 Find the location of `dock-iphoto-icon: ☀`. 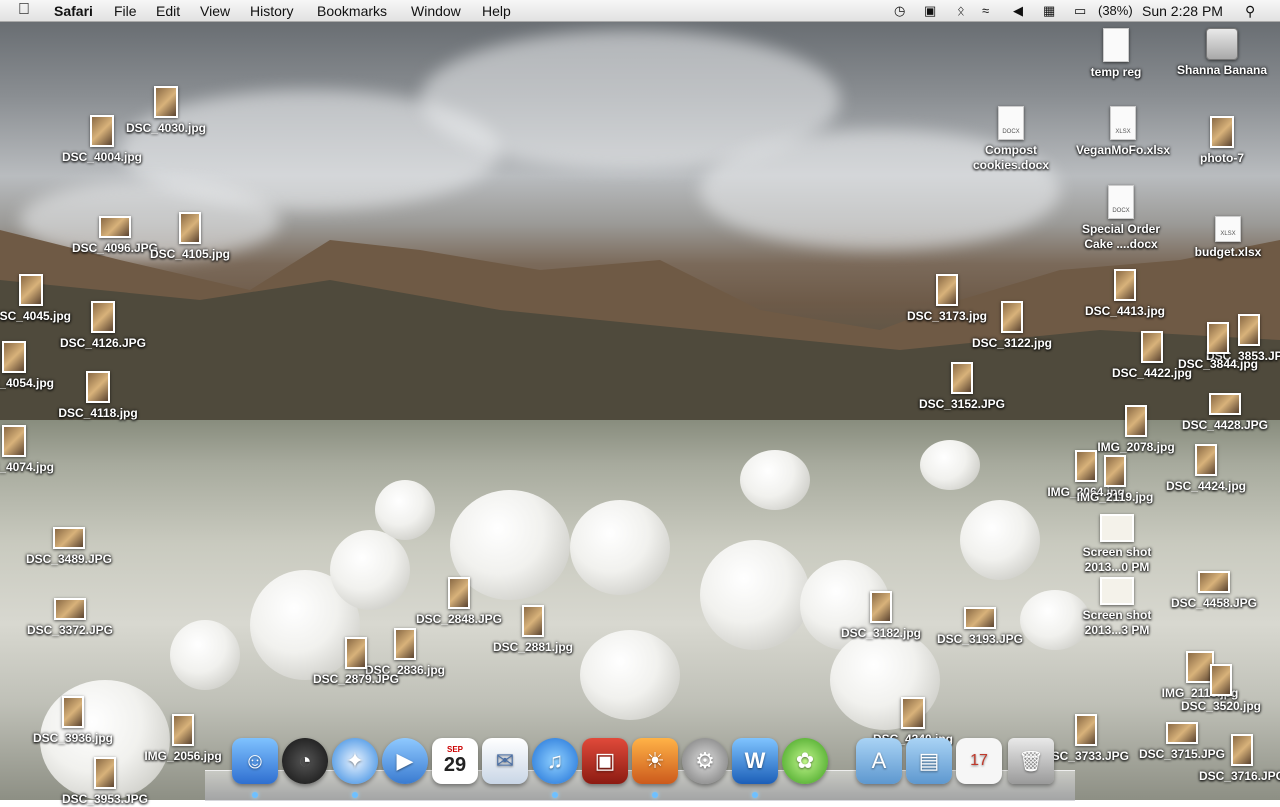

dock-iphoto-icon: ☀ is located at coordinates (655, 761).